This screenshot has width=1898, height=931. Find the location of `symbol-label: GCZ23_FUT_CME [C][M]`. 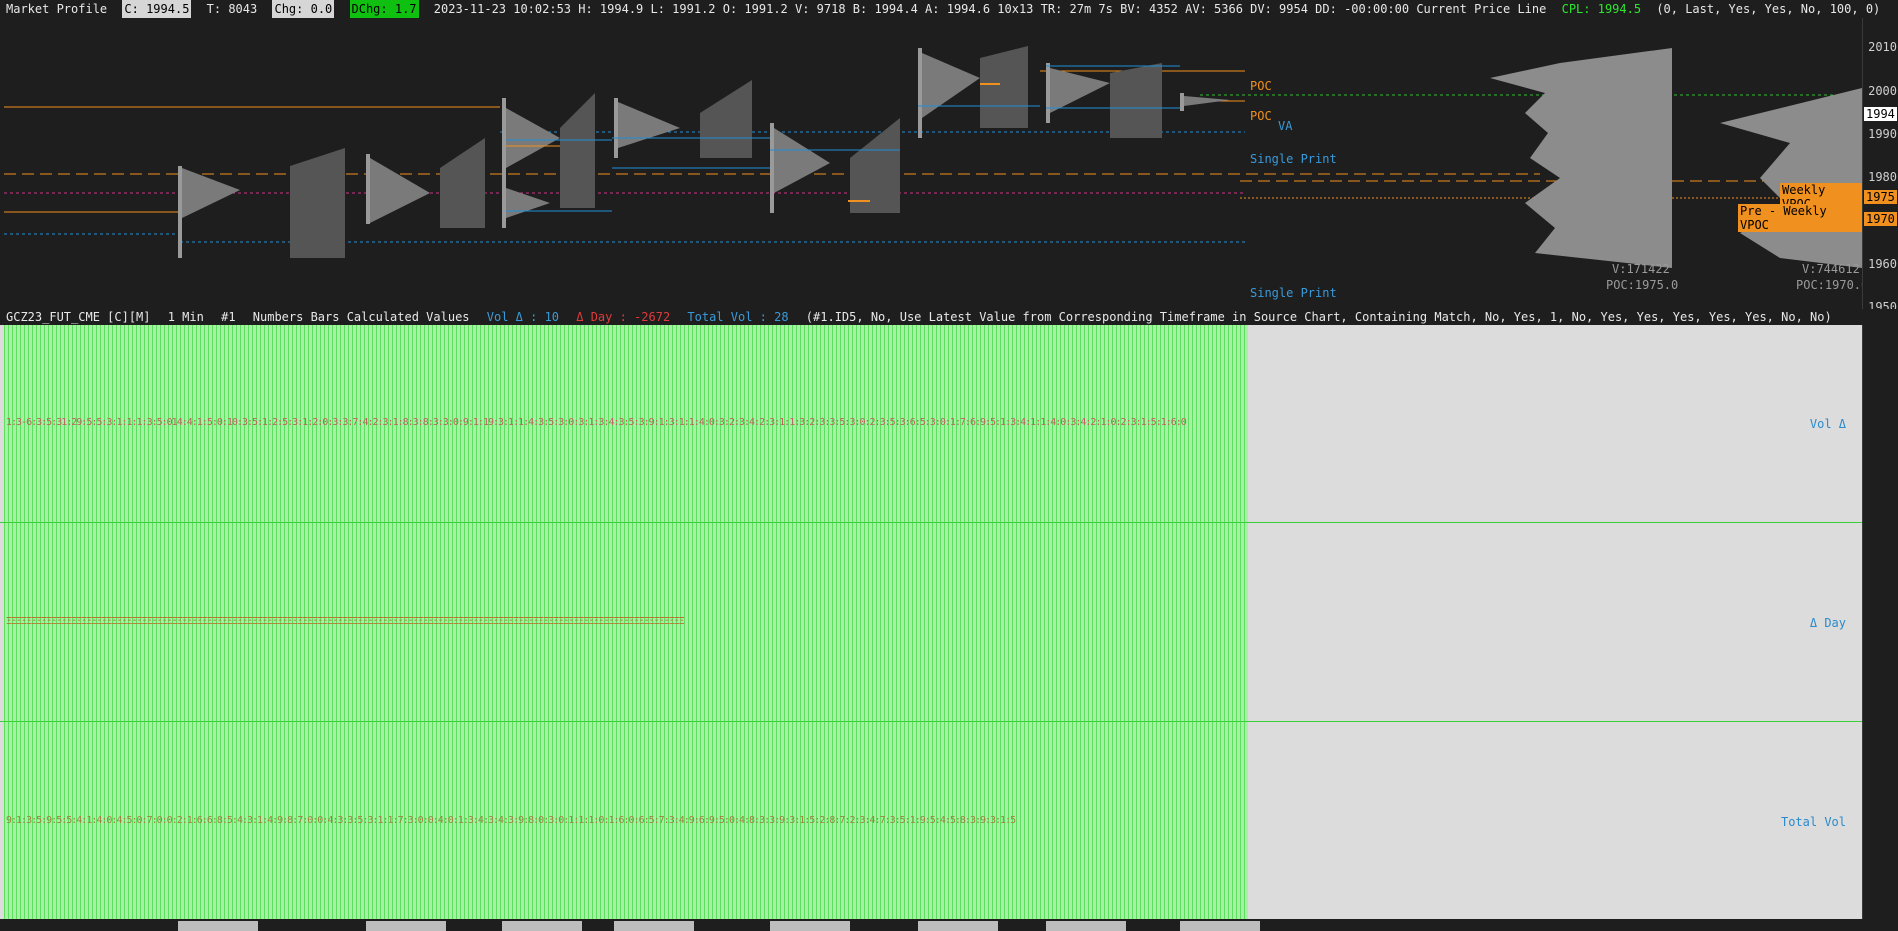

symbol-label: GCZ23_FUT_CME [C][M] is located at coordinates (78, 317).